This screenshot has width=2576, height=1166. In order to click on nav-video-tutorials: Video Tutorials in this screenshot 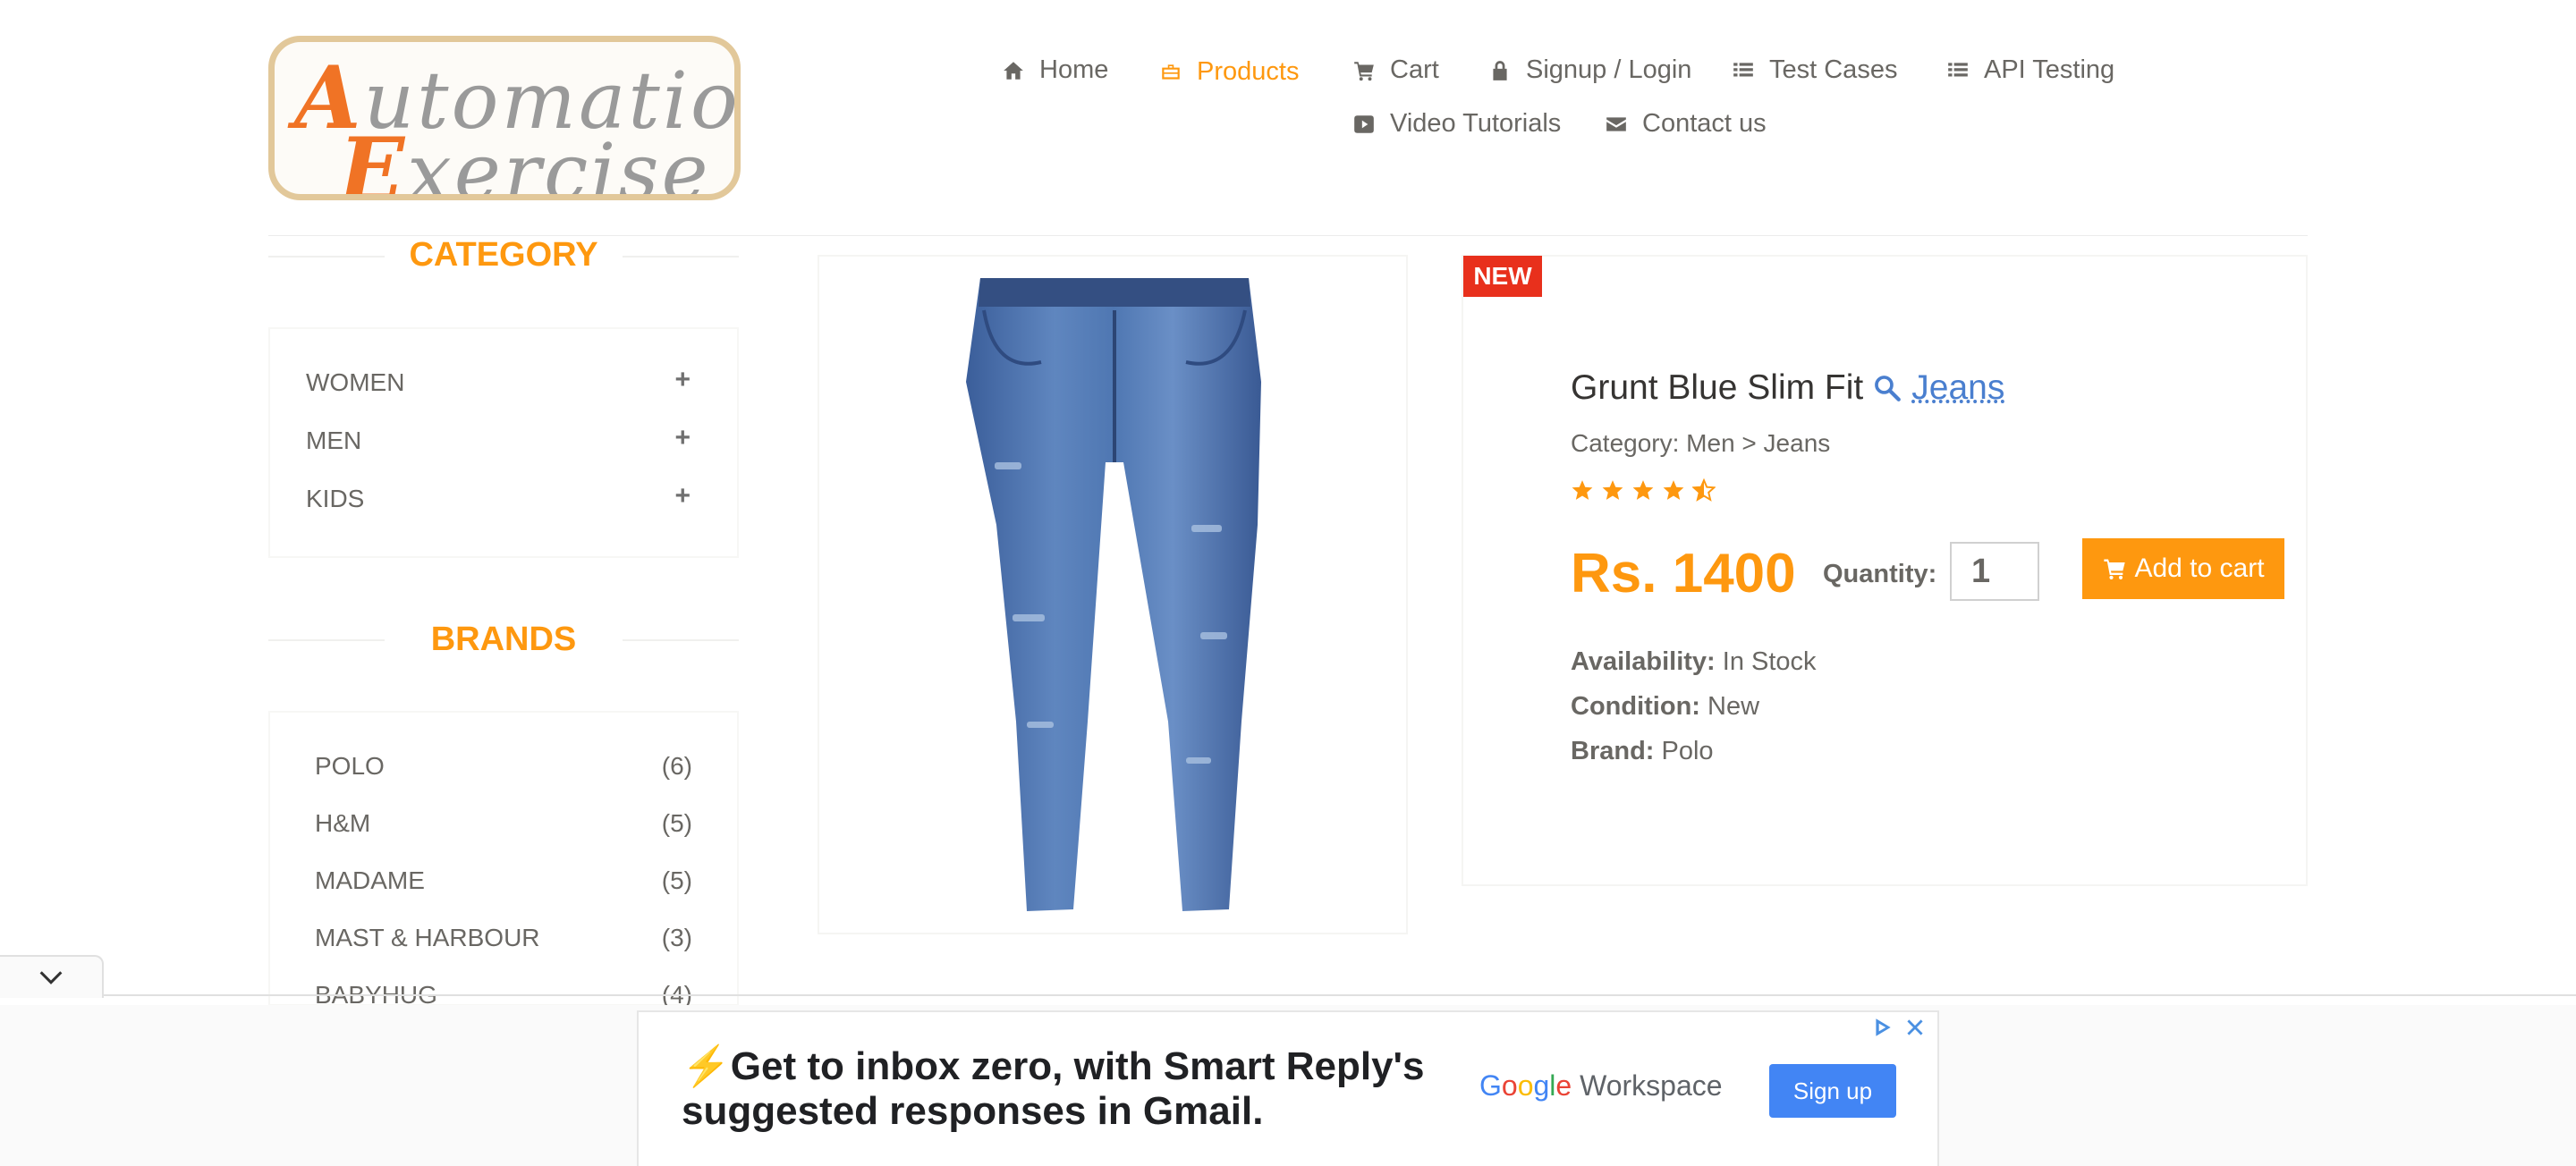, I will do `click(1456, 124)`.